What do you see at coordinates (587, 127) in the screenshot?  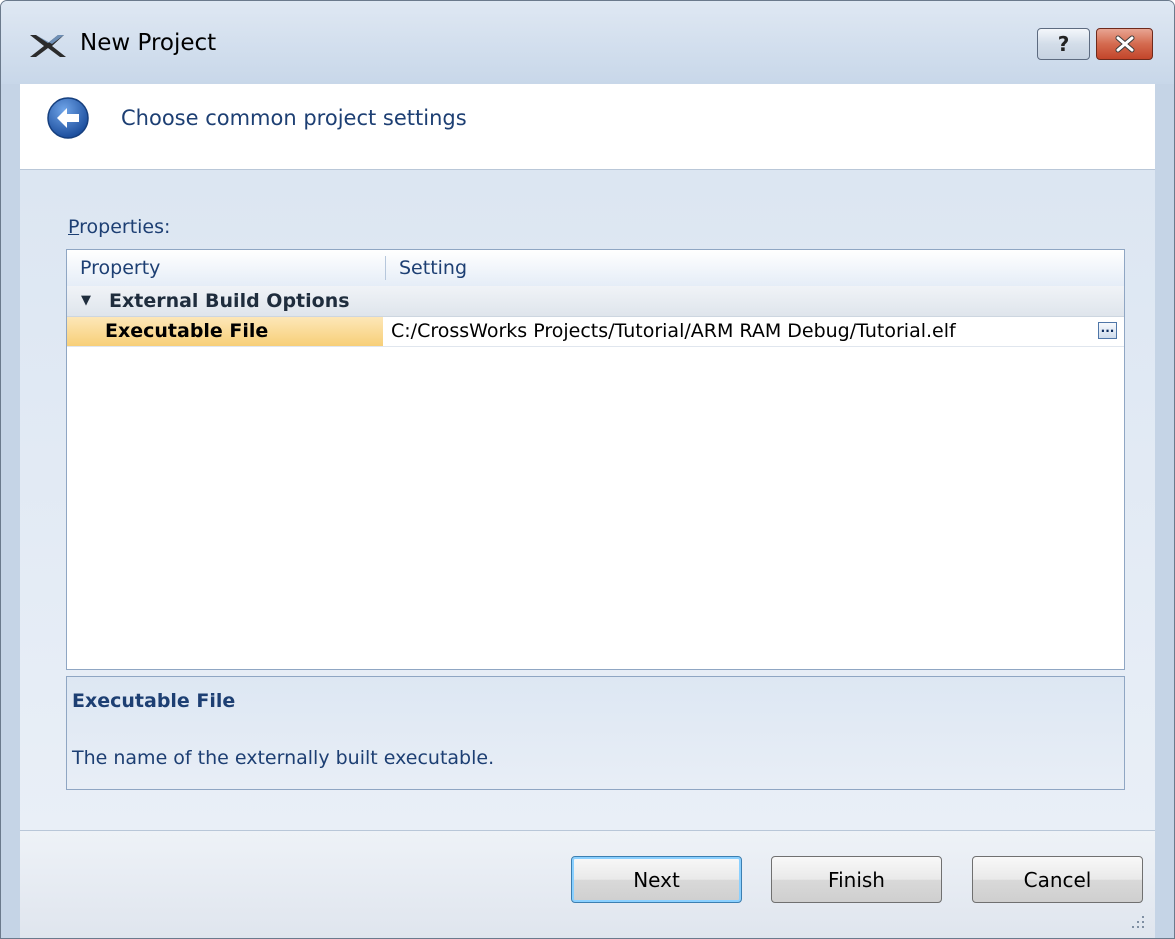 I see `wizard-header: Choose common project settings` at bounding box center [587, 127].